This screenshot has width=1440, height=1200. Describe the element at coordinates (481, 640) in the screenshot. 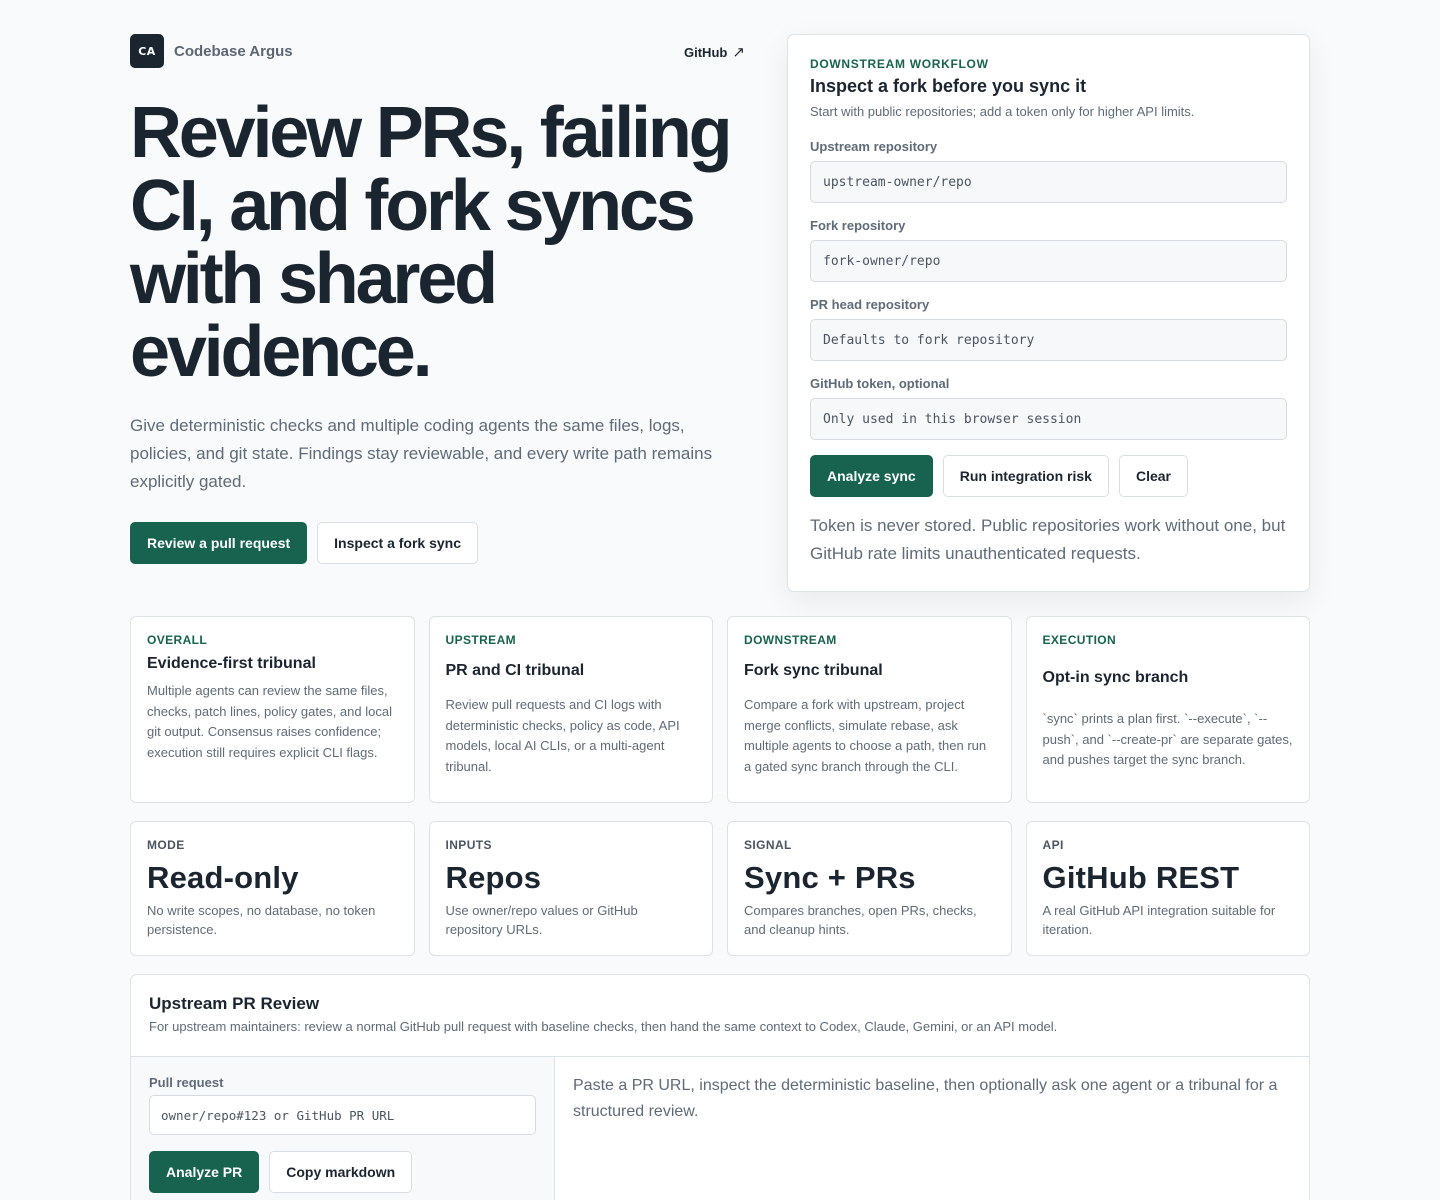

I see `feature-eyebrow: UPSTREAM` at that location.